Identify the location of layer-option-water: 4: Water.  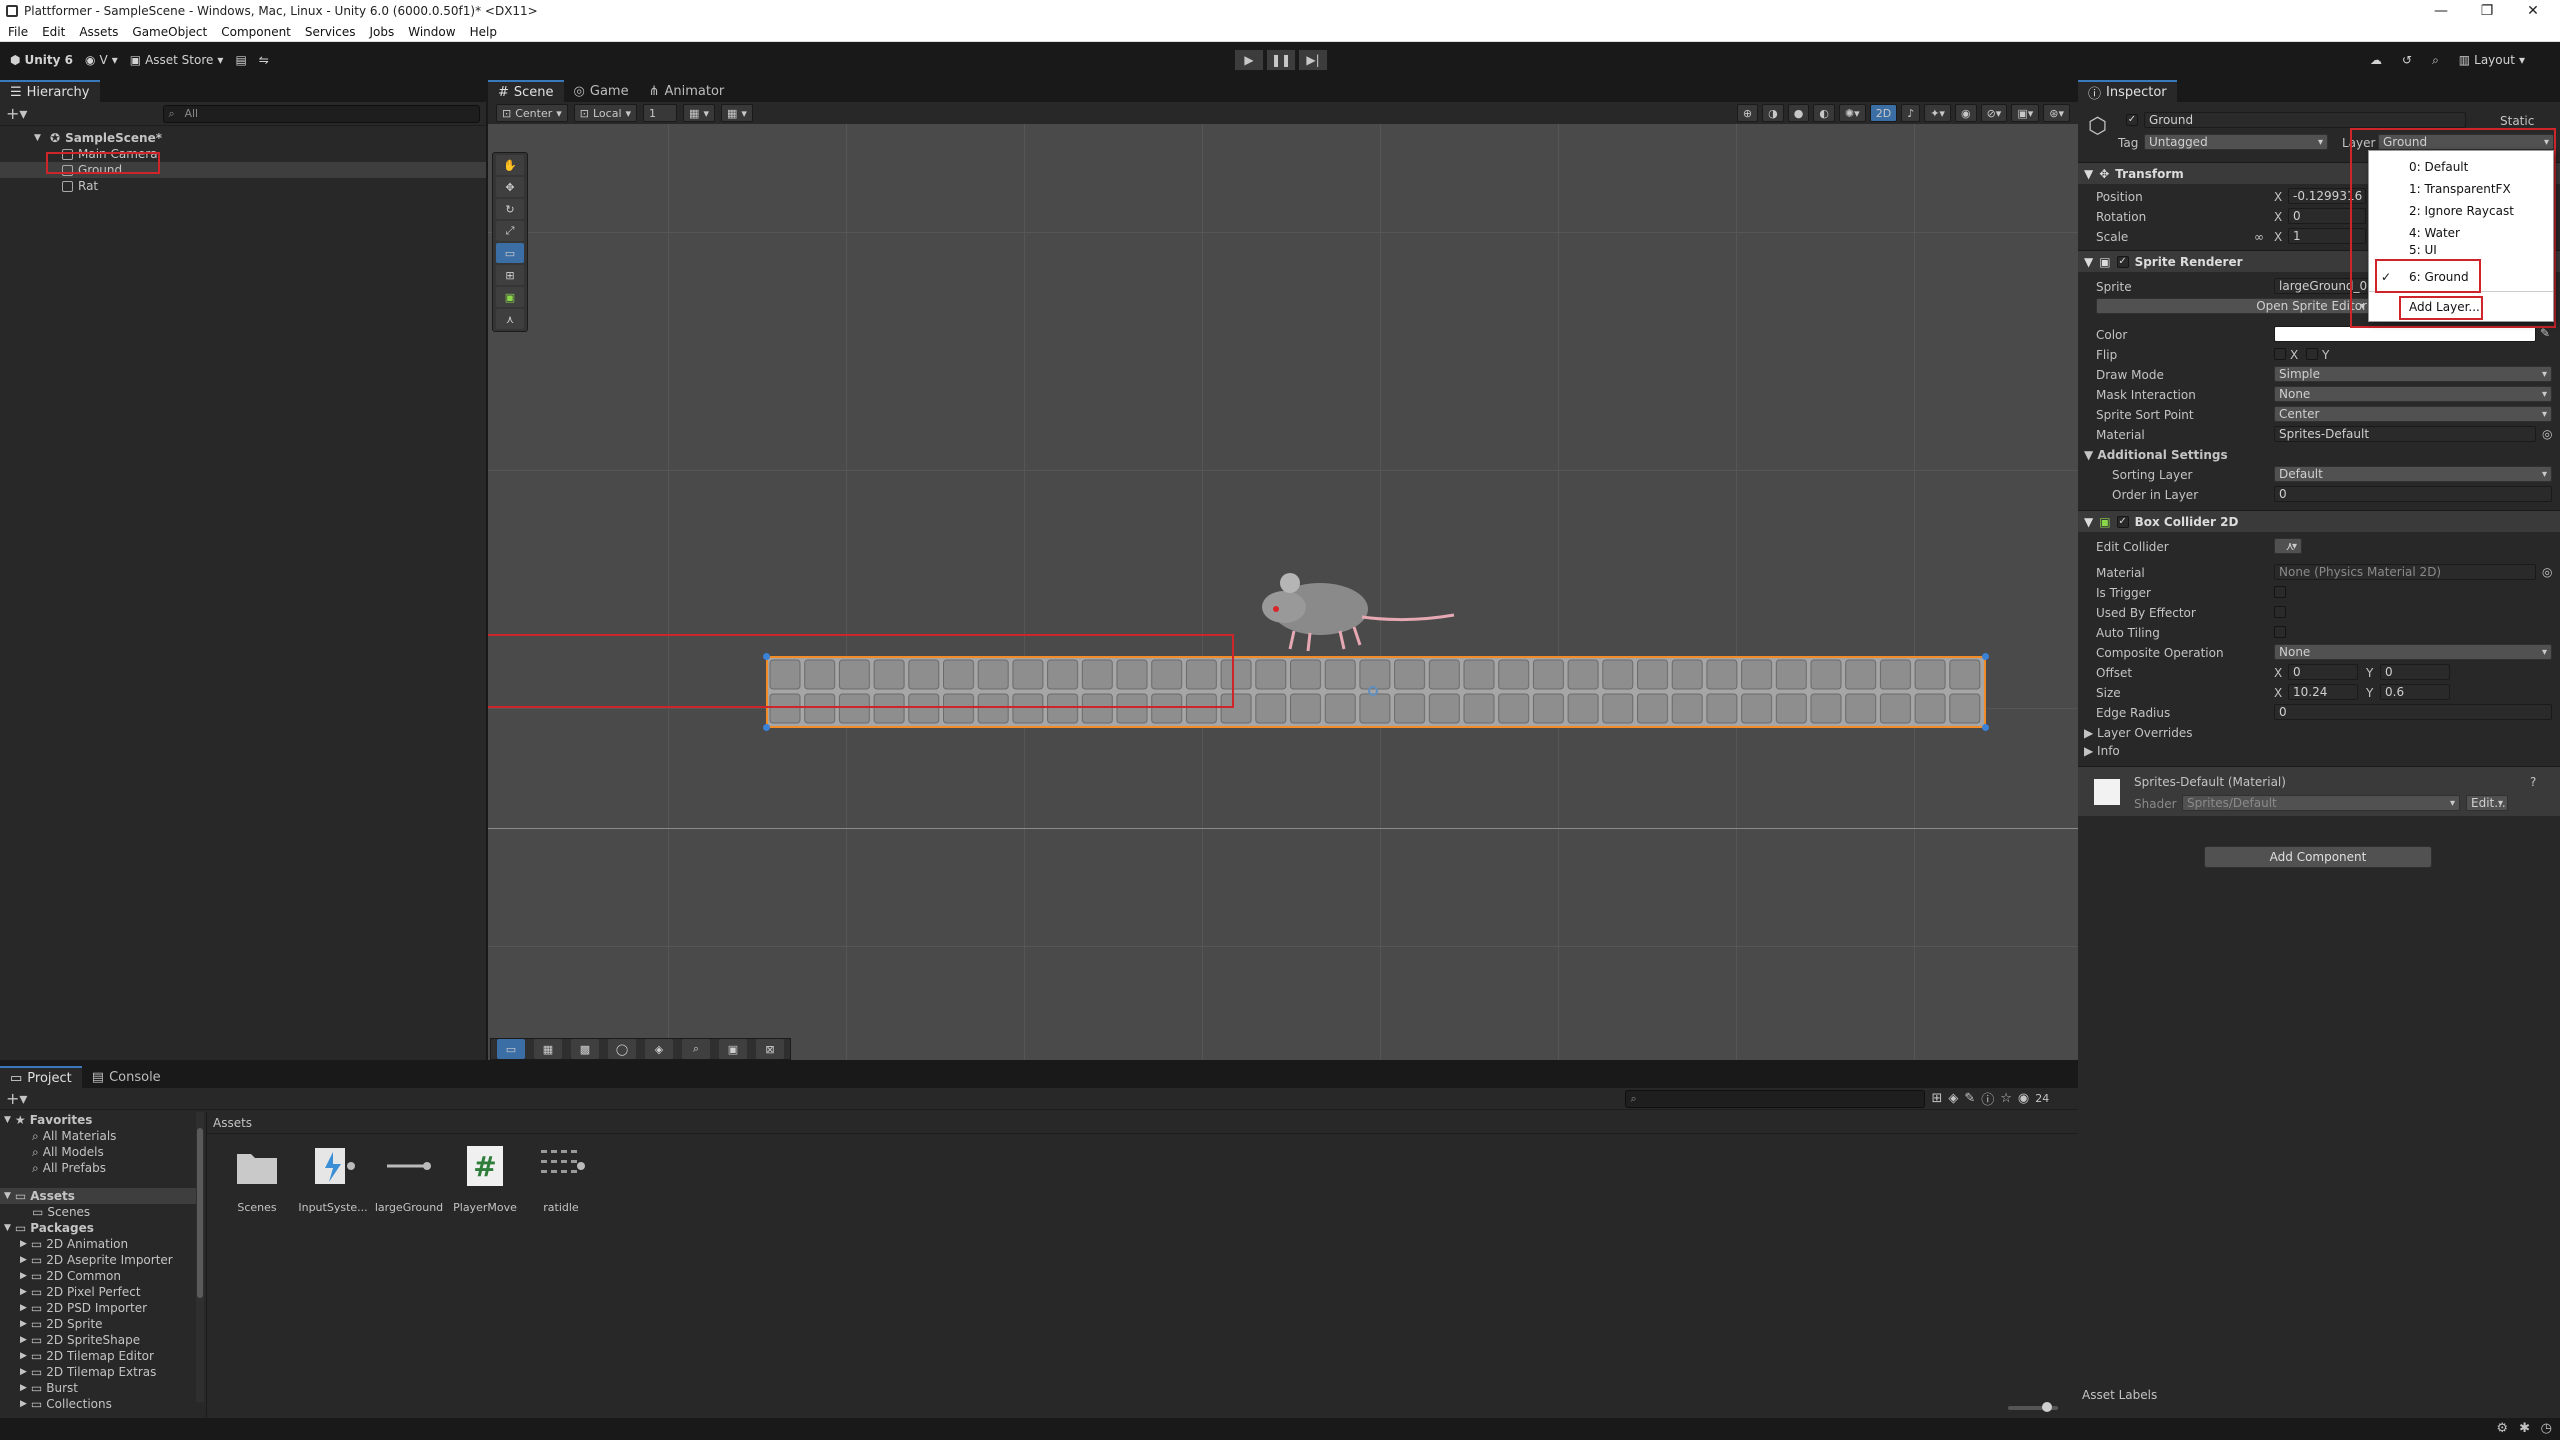
(2461, 233).